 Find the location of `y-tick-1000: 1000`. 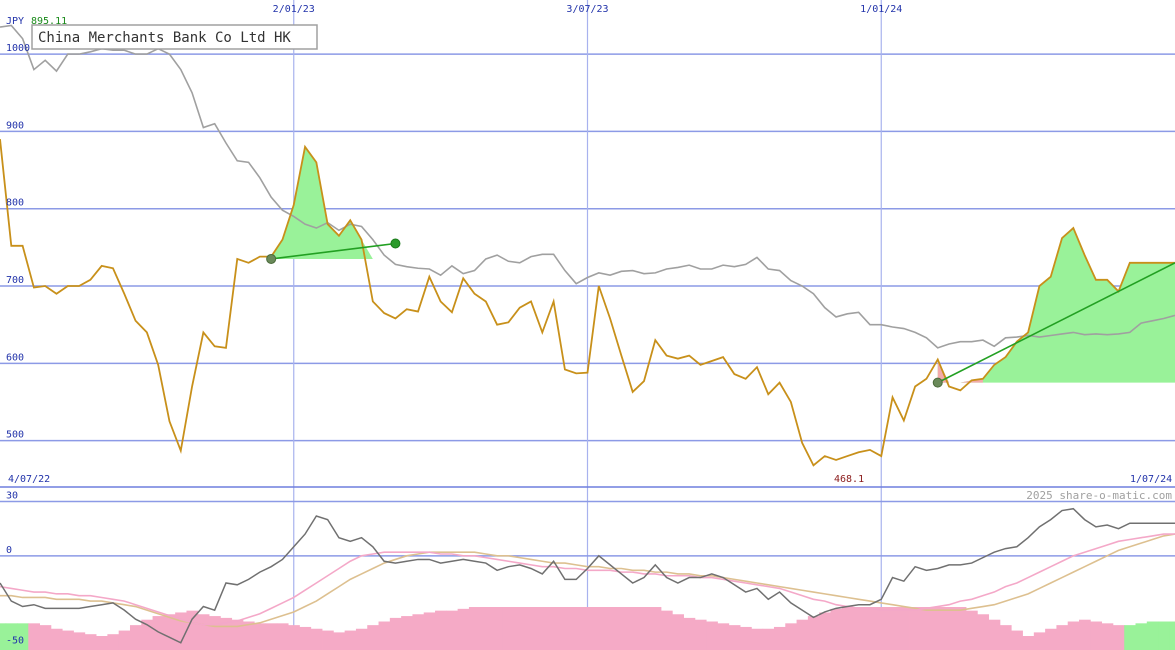

y-tick-1000: 1000 is located at coordinates (18, 48).